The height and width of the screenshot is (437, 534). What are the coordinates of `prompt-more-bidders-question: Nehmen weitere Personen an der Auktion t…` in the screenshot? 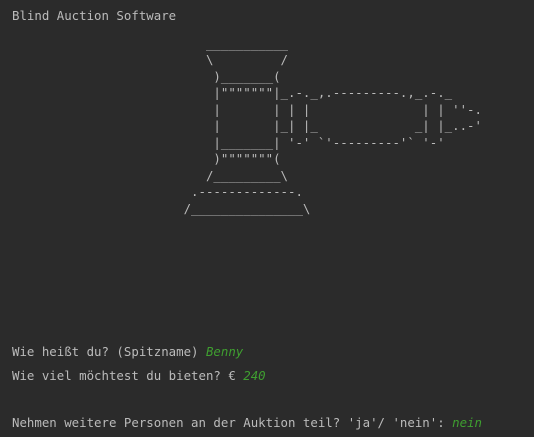 It's located at (232, 422).